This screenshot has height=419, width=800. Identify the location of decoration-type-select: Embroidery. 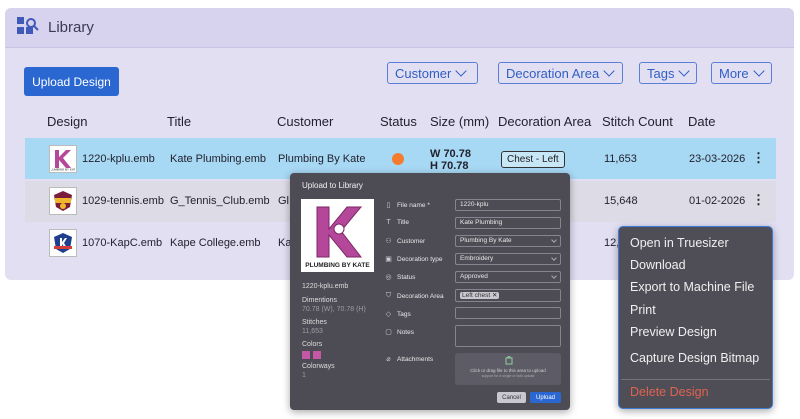
(508, 259).